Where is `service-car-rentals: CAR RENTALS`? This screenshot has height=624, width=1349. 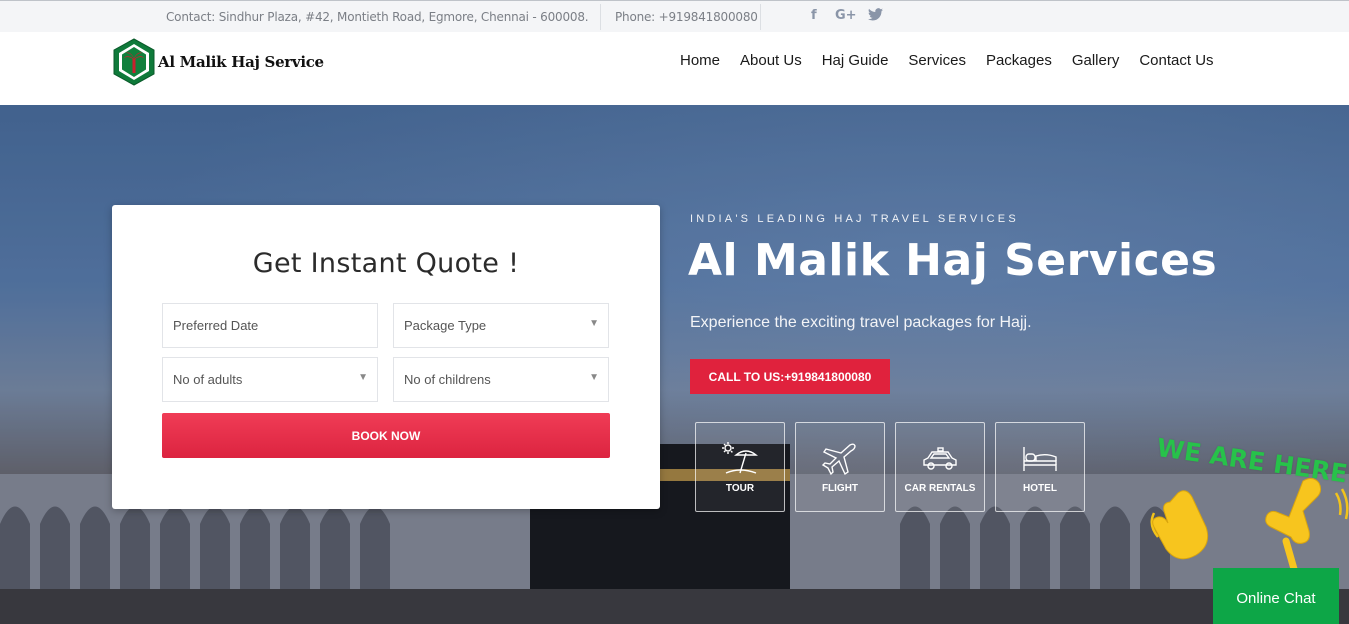
service-car-rentals: CAR RENTALS is located at coordinates (940, 467).